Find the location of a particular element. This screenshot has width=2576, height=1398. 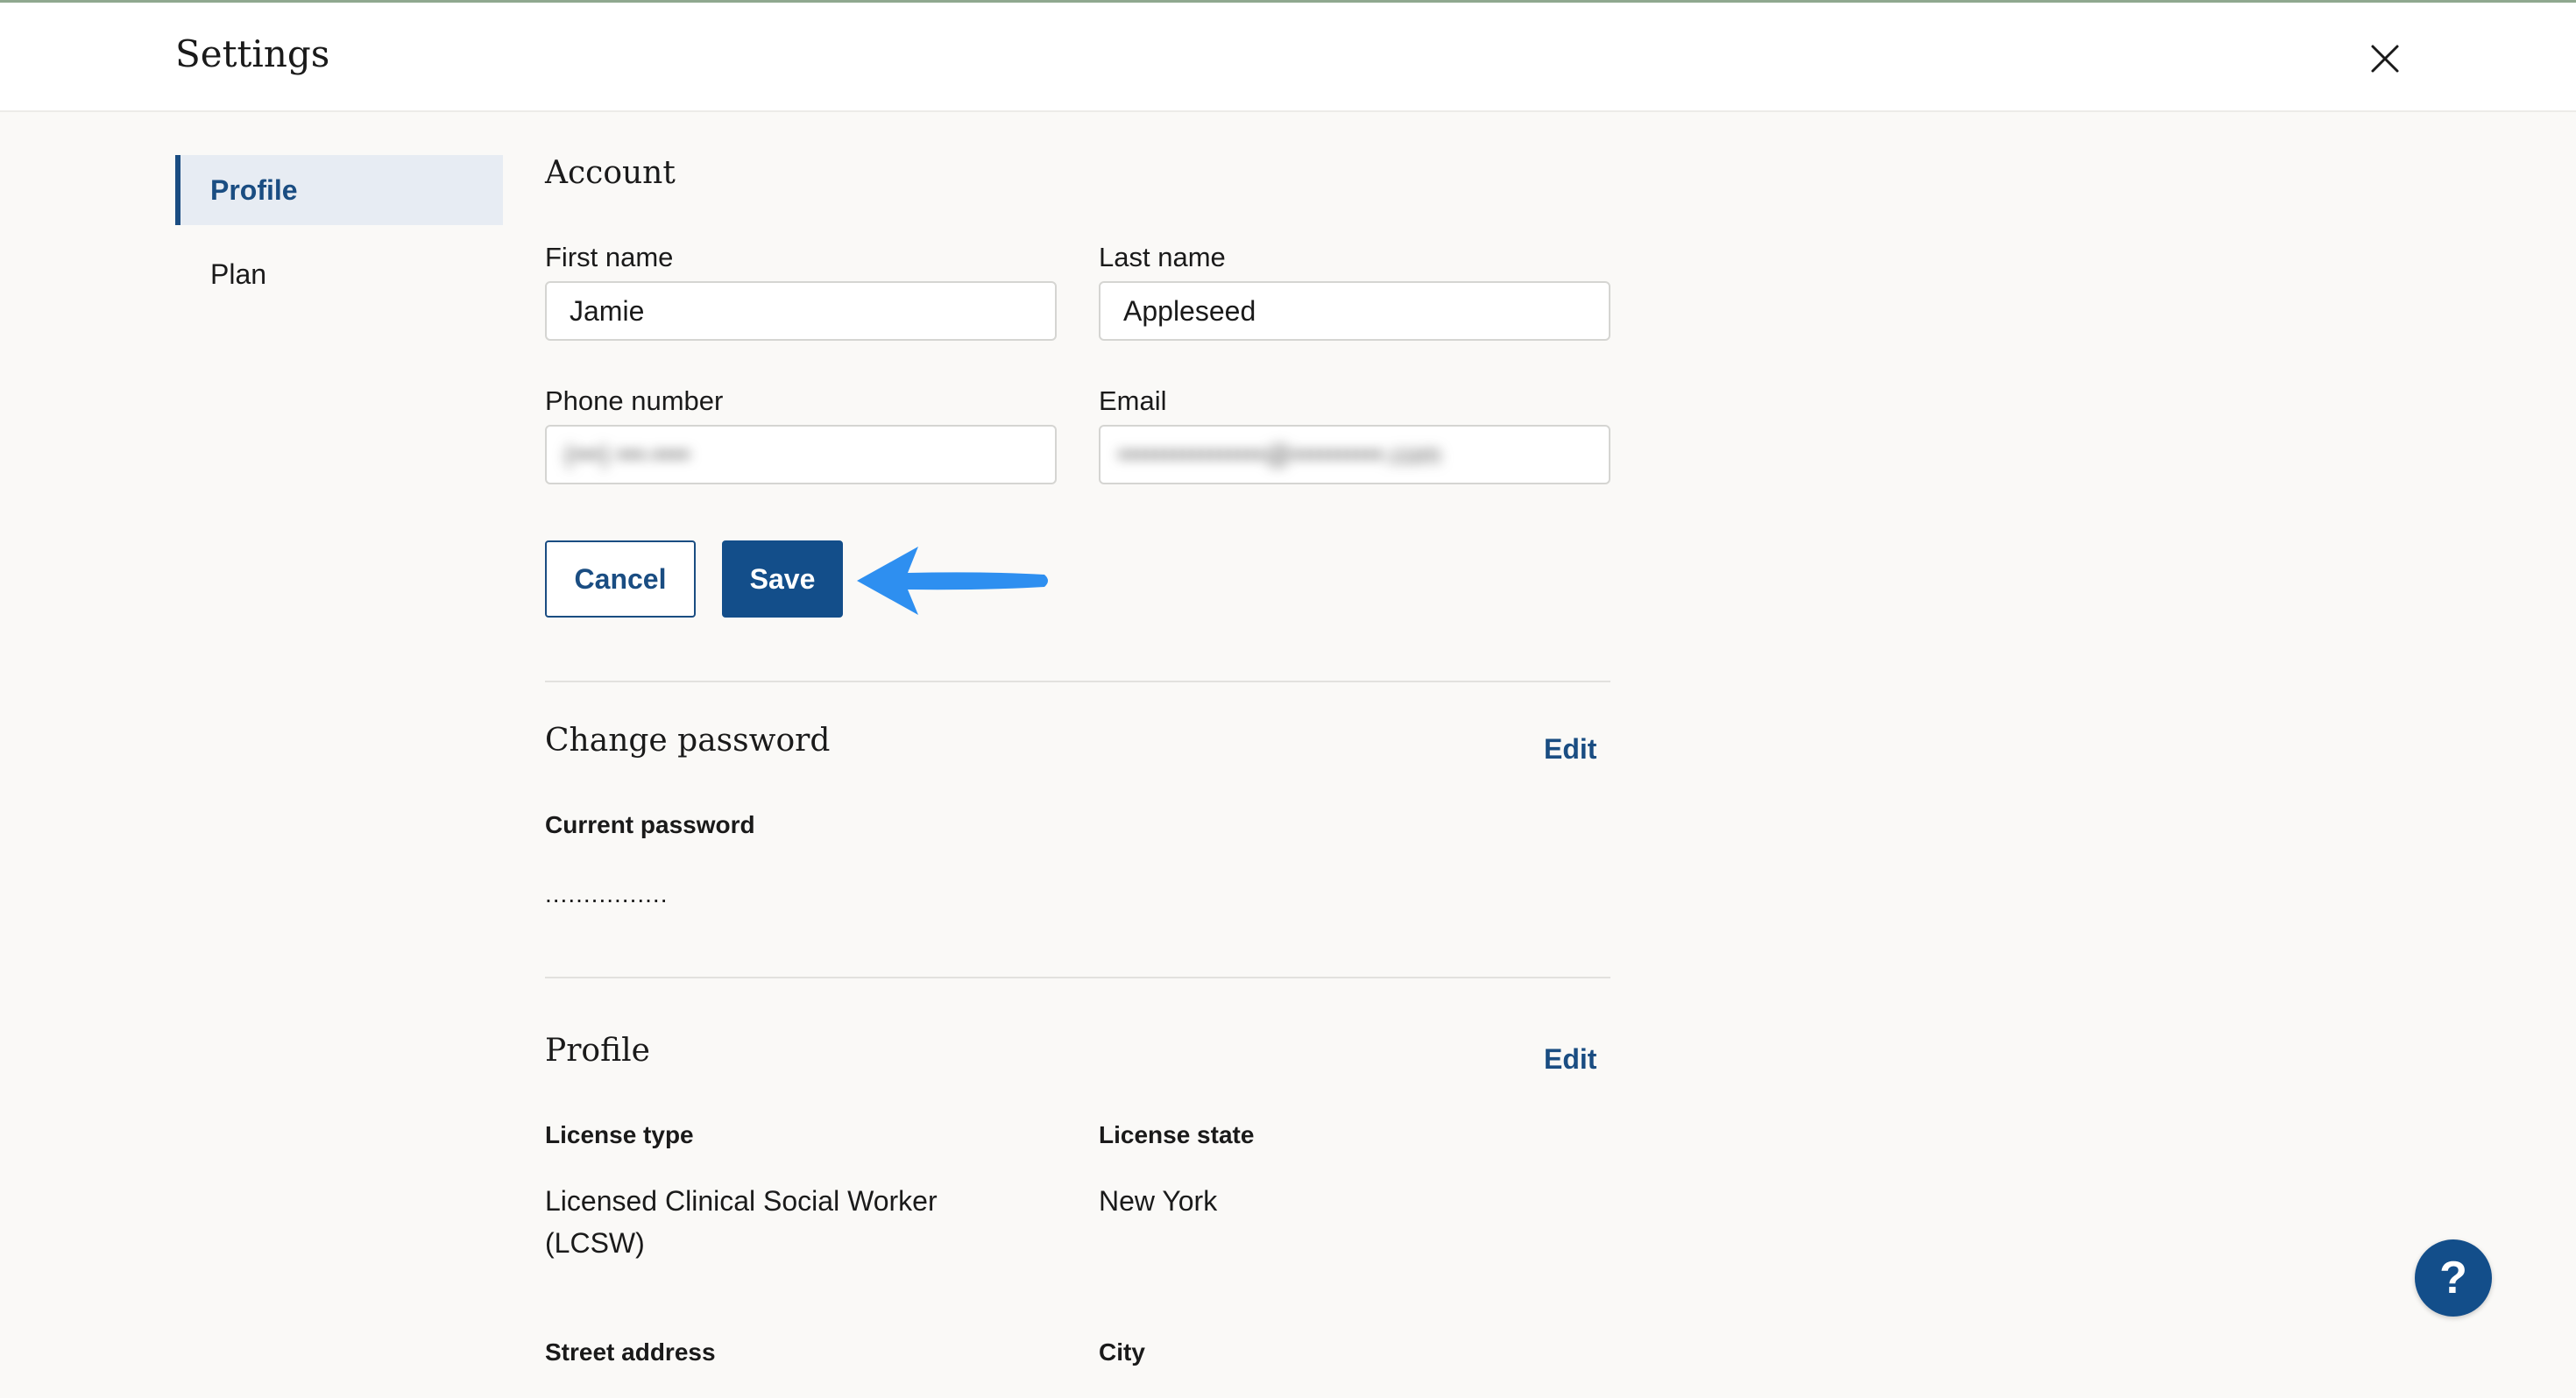

close-button is located at coordinates (2385, 58).